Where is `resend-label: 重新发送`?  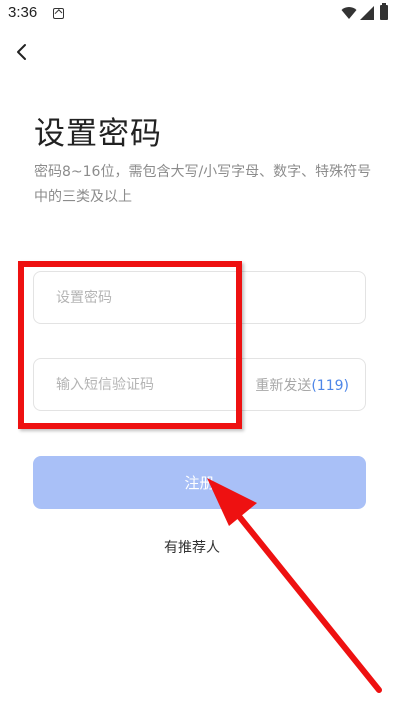
resend-label: 重新发送 is located at coordinates (283, 386).